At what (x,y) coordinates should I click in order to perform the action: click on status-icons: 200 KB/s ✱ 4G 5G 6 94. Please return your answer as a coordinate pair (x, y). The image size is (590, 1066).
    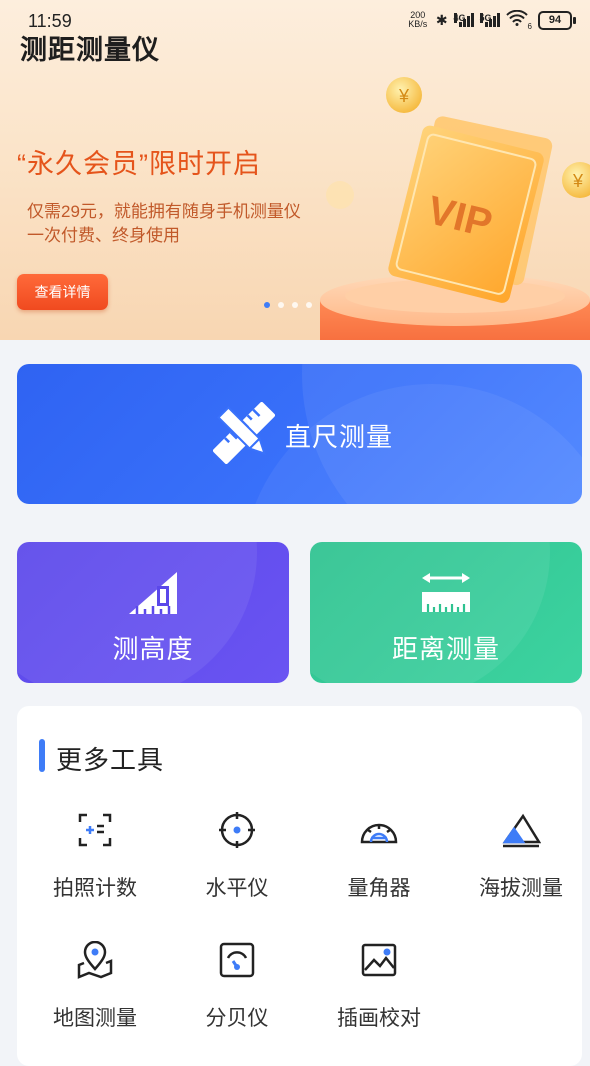
    Looking at the image, I should click on (491, 20).